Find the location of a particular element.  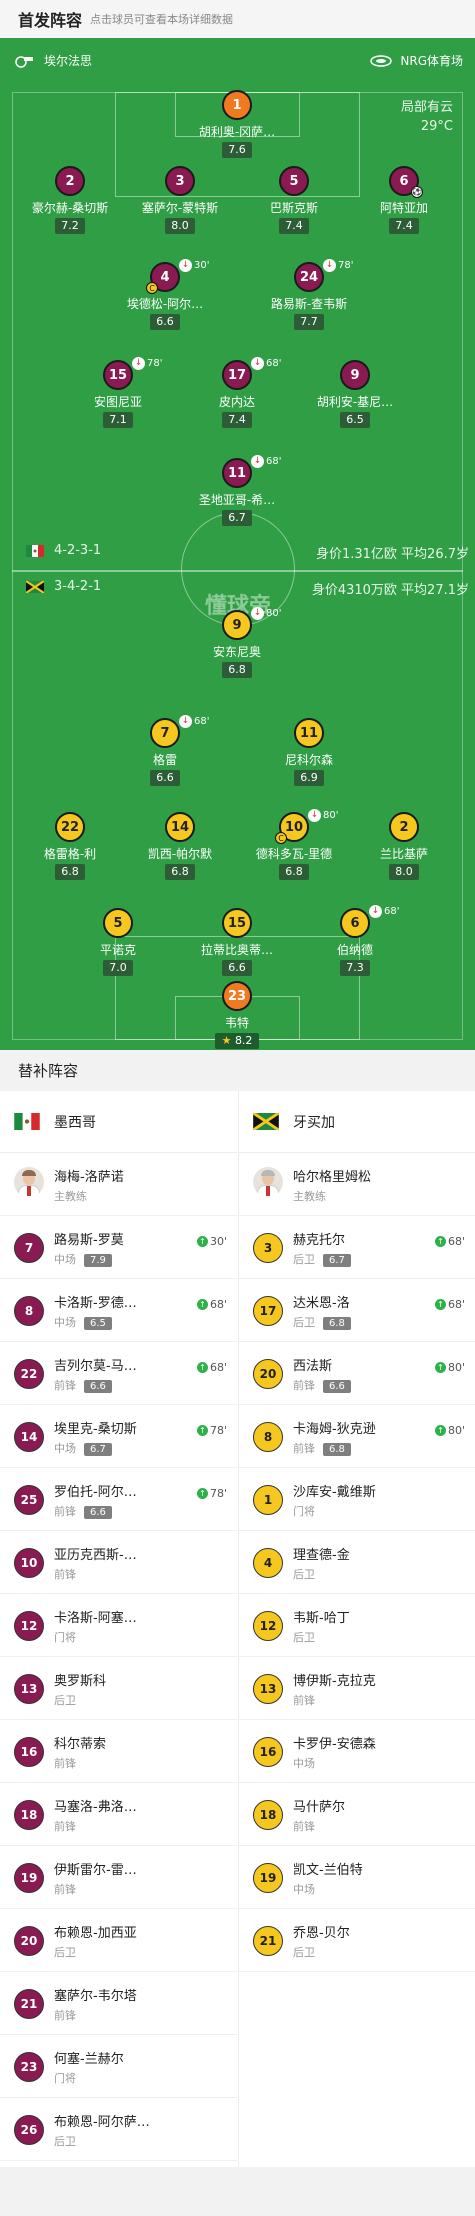

player-name: 德科多瓦-里德 is located at coordinates (294, 854).